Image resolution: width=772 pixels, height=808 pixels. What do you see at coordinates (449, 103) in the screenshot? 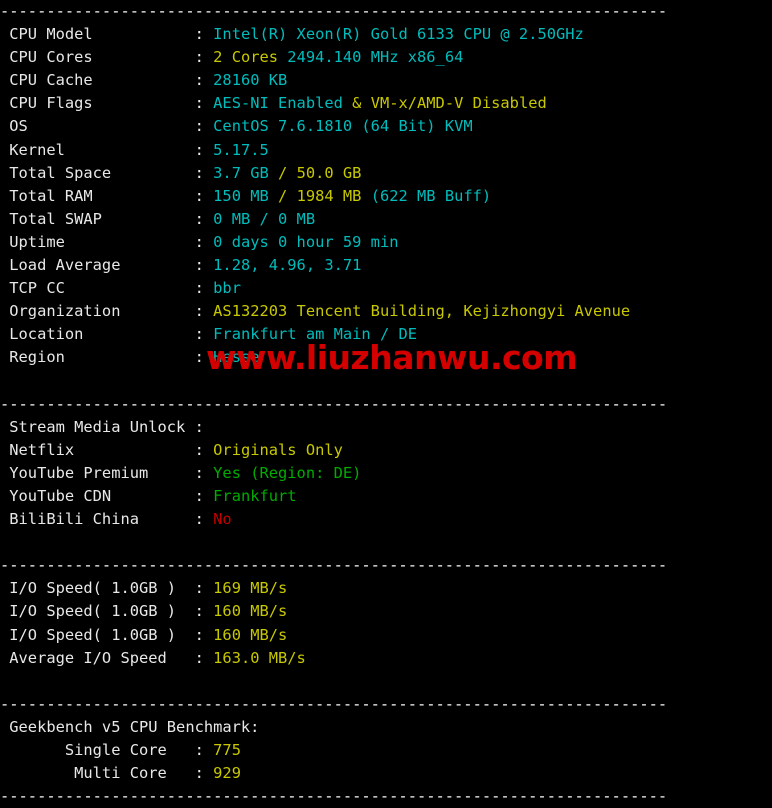
I see `info-row-value: & VM-x/AMD-V Disabled` at bounding box center [449, 103].